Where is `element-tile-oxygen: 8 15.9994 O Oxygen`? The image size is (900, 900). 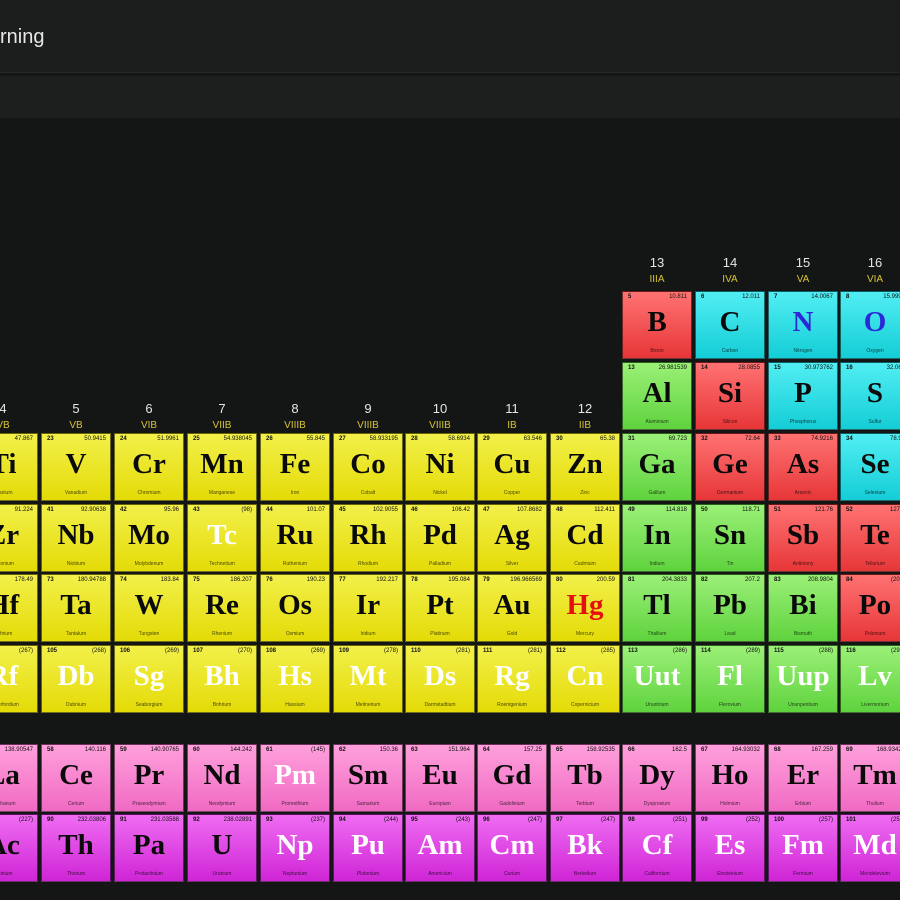 element-tile-oxygen: 8 15.9994 O Oxygen is located at coordinates (870, 325).